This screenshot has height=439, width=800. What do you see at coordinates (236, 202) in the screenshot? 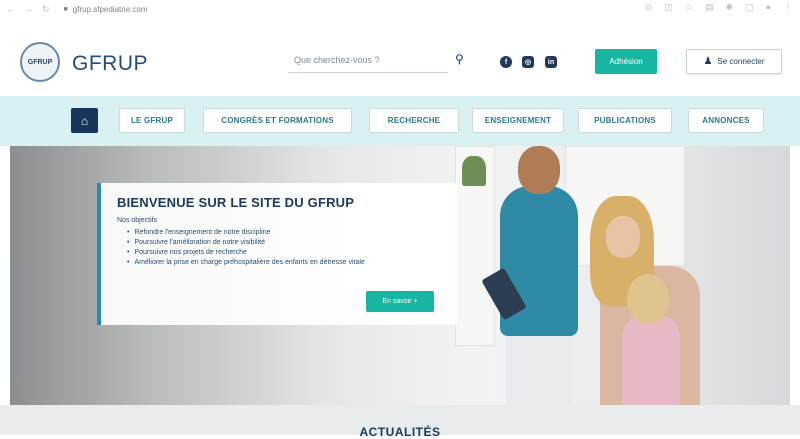
I see `welcome-title: BIENVENUE SUR LE SITE DU GFRUP` at bounding box center [236, 202].